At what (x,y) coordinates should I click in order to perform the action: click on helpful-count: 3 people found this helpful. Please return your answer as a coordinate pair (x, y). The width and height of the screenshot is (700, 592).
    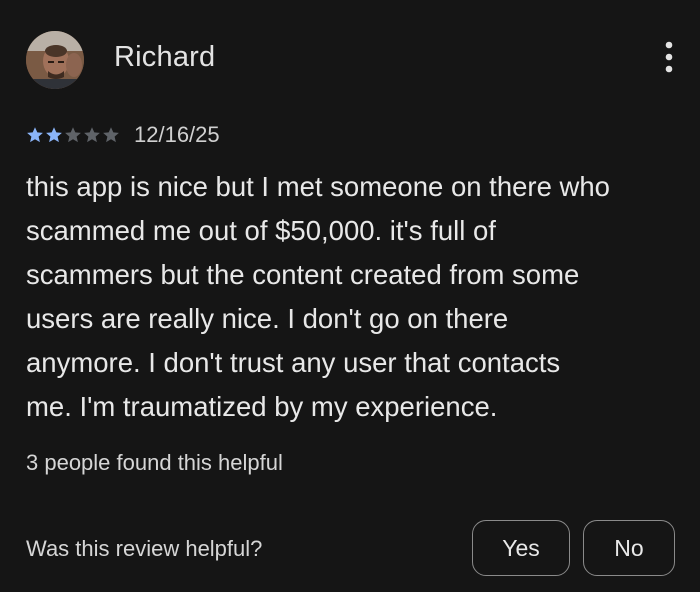
    Looking at the image, I should click on (154, 462).